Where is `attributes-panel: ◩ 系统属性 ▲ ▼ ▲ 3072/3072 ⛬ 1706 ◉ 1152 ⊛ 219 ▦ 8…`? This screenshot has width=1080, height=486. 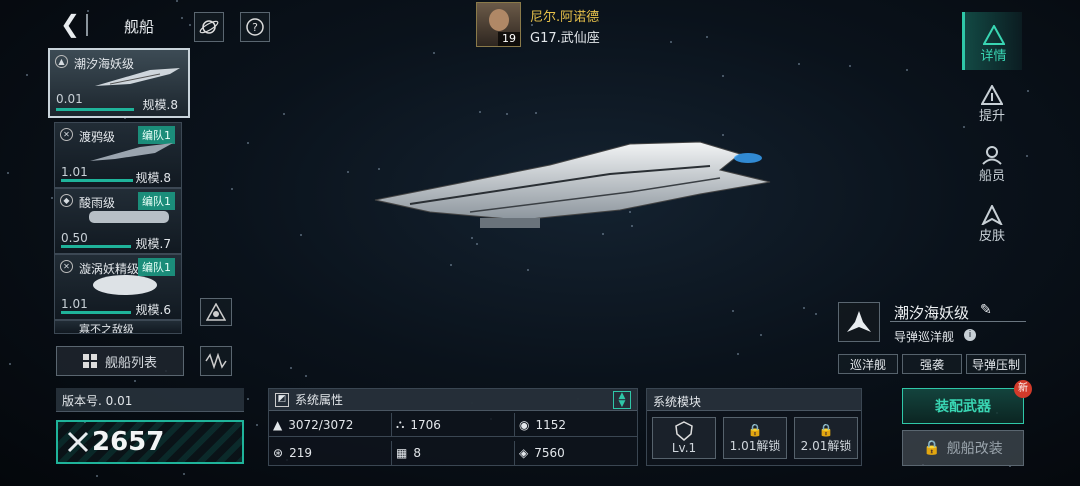
attributes-panel: ◩ 系统属性 ▲ ▼ ▲ 3072/3072 ⛬ 1706 ◉ 1152 ⊛ 219 ▦ 8… is located at coordinates (453, 427).